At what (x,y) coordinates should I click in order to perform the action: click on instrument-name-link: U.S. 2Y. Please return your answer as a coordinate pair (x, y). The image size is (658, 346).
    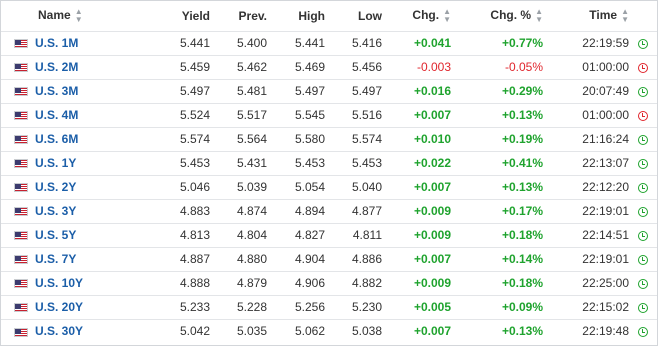
    Looking at the image, I should click on (55, 187).